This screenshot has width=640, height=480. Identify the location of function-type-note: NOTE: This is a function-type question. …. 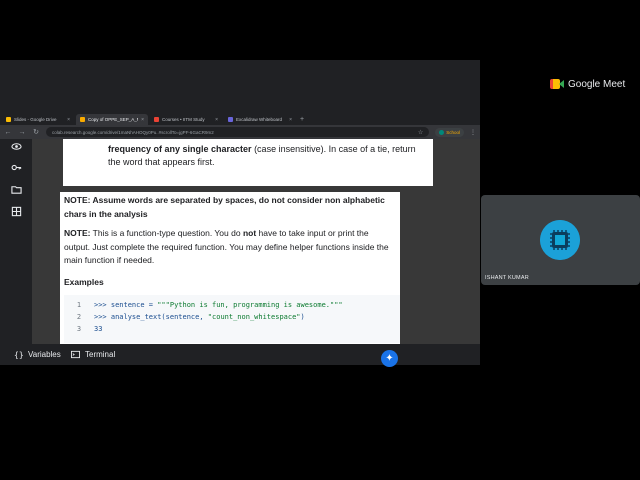
(226, 246).